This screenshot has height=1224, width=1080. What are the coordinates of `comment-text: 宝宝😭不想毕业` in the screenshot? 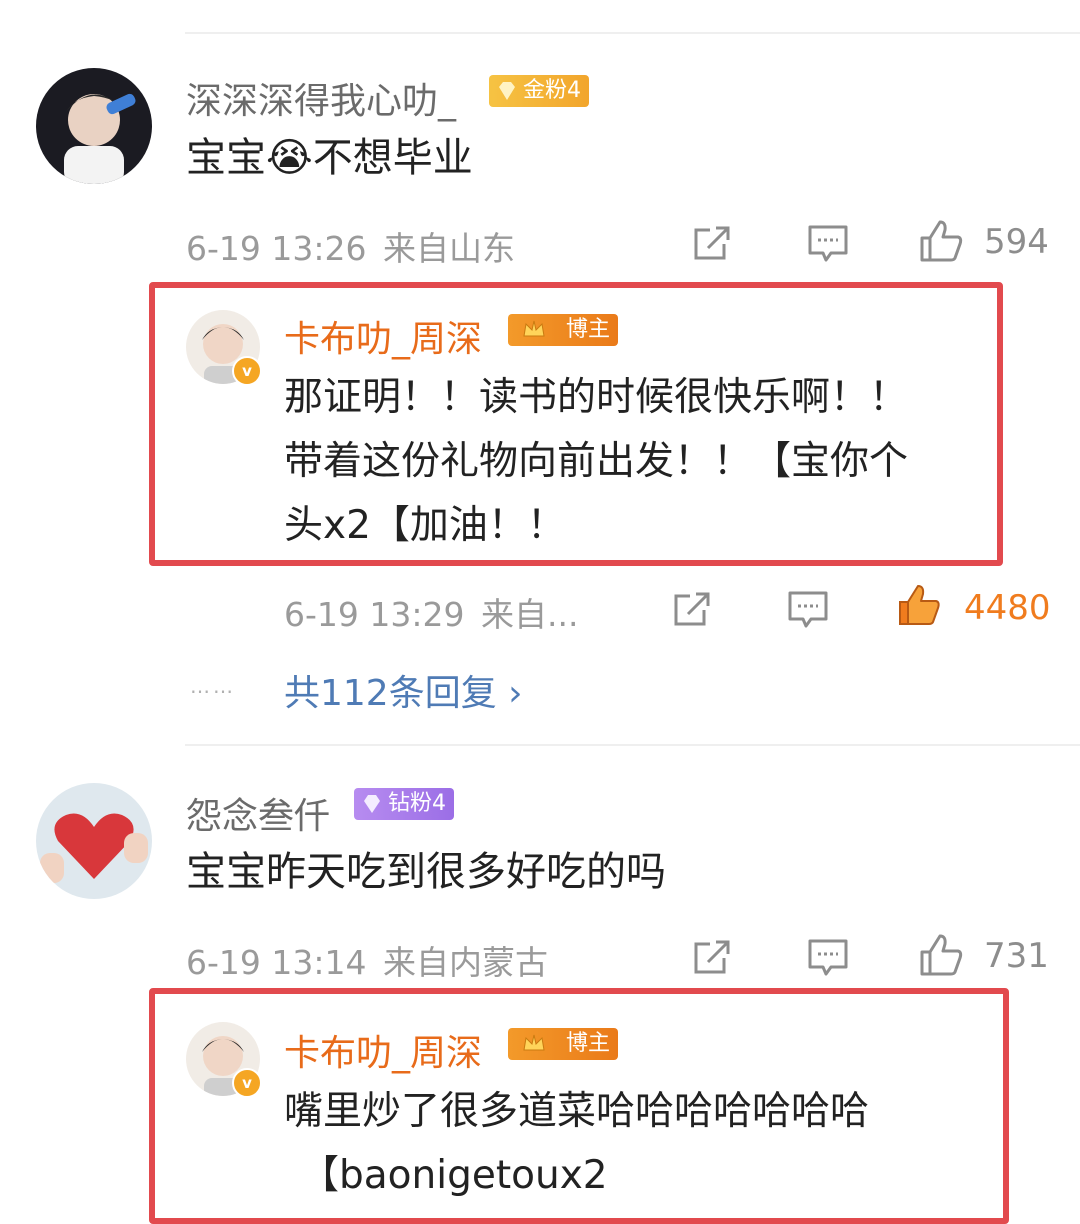 It's located at (329, 158).